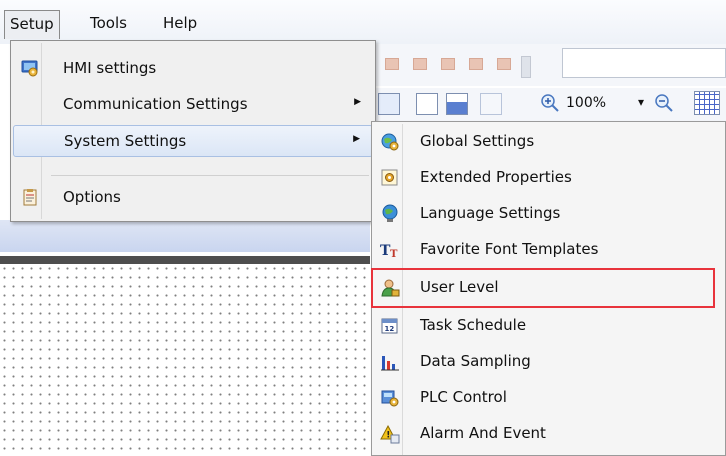 The height and width of the screenshot is (456, 726). I want to click on options-clipboard-icon, so click(30, 197).